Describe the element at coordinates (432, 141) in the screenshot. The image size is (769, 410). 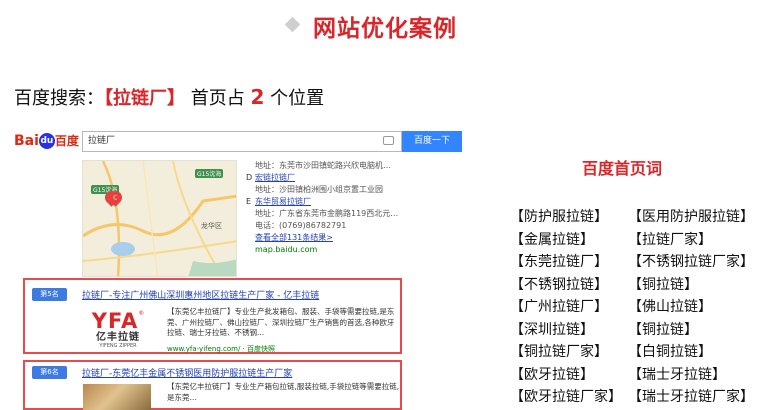
I see `search-button: 百度一下` at that location.